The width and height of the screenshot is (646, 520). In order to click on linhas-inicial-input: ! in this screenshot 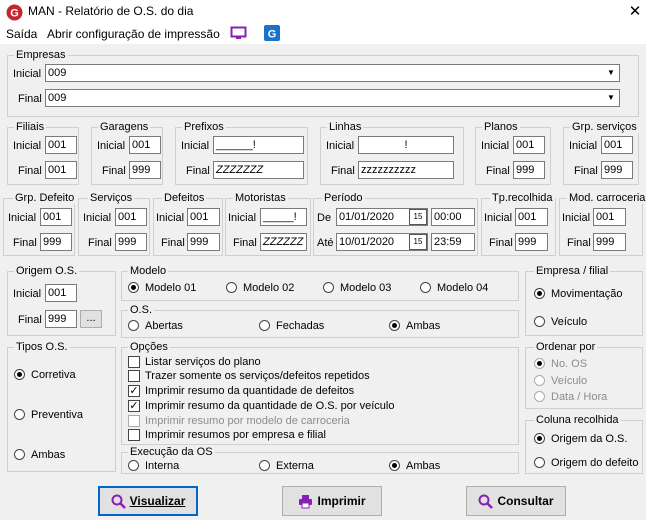, I will do `click(406, 145)`.